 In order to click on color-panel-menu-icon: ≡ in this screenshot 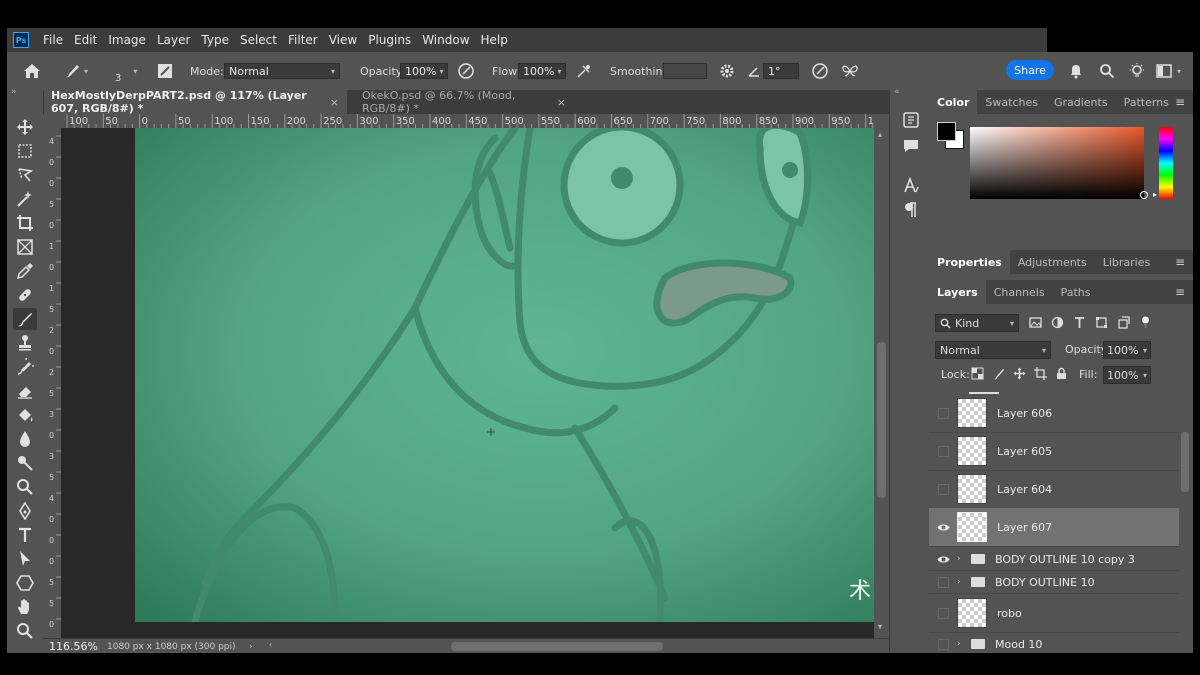, I will do `click(1180, 102)`.